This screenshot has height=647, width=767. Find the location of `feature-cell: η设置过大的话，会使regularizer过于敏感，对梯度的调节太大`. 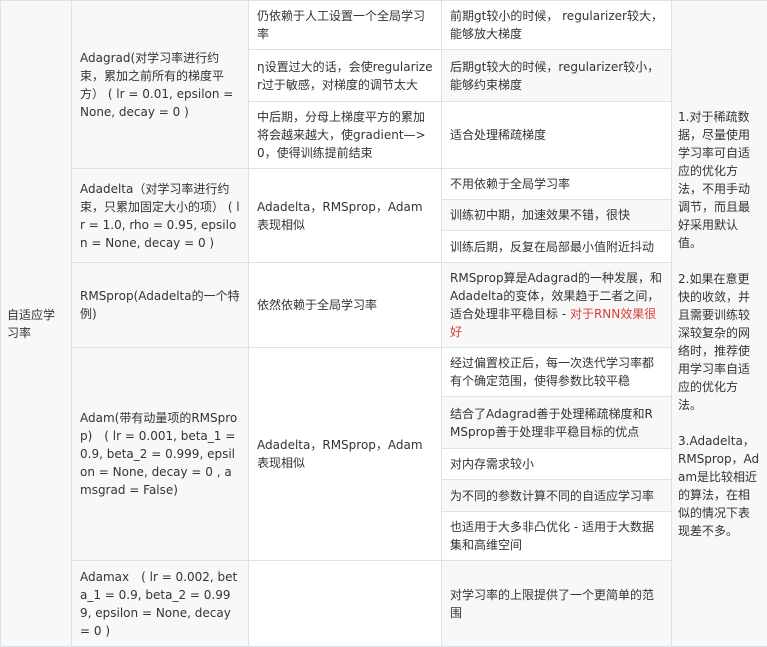

feature-cell: η设置过大的话，会使regularizer过于敏感，对梯度的调节太大 is located at coordinates (345, 76).